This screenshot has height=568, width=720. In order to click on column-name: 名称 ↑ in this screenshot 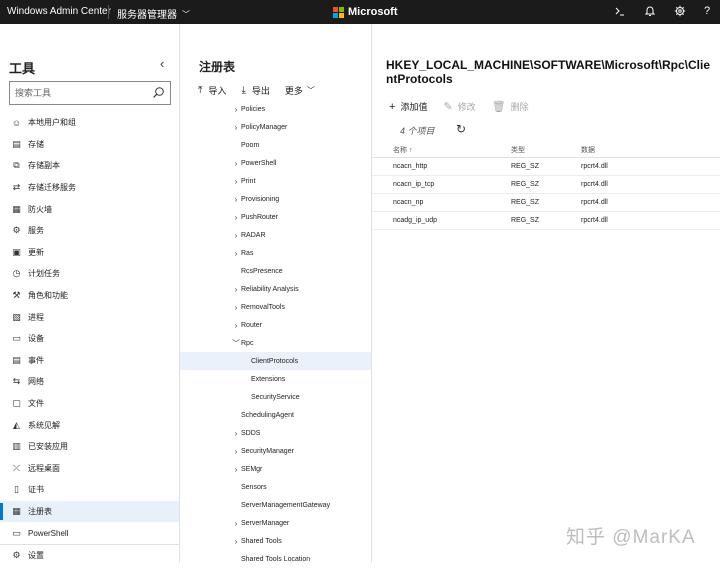, I will do `click(441, 150)`.